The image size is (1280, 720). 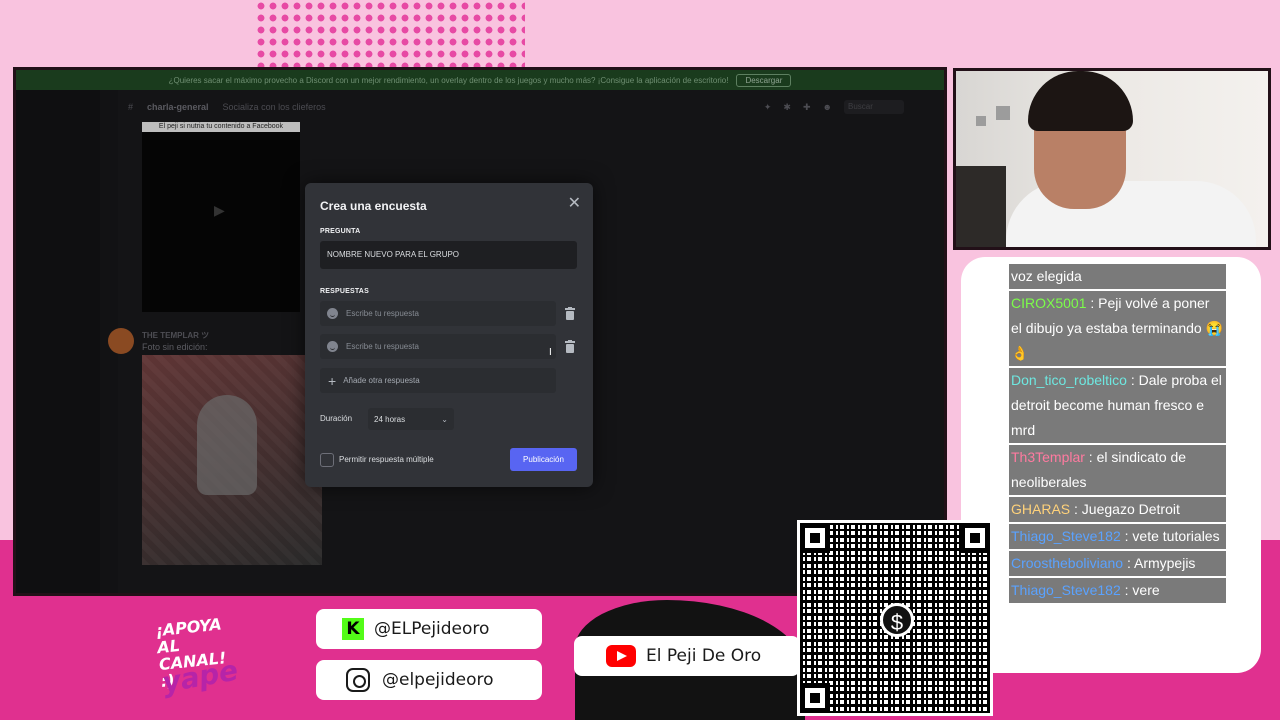 I want to click on chat-message: Thiago_Steve182 : vere, so click(x=1117, y=590).